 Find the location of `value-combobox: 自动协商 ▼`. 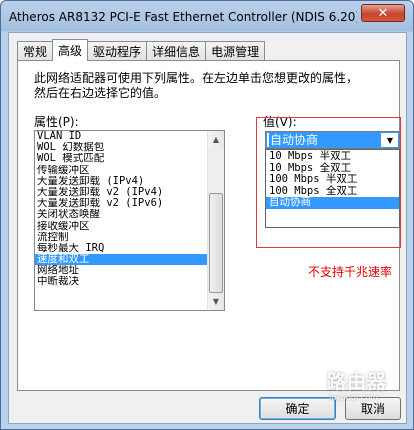

value-combobox: 自动协商 ▼ is located at coordinates (332, 140).